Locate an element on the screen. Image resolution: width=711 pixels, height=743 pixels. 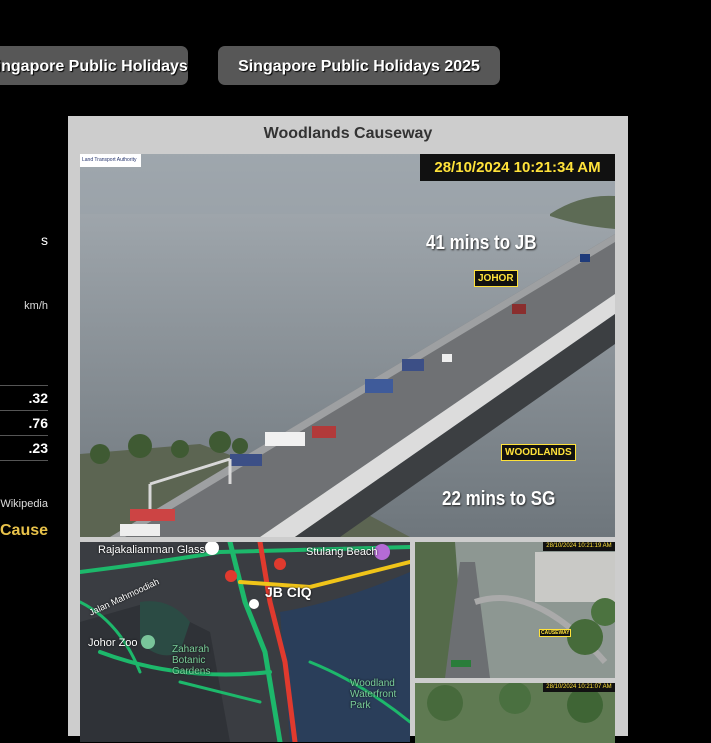
rate-value: .76 is located at coordinates (24, 423).